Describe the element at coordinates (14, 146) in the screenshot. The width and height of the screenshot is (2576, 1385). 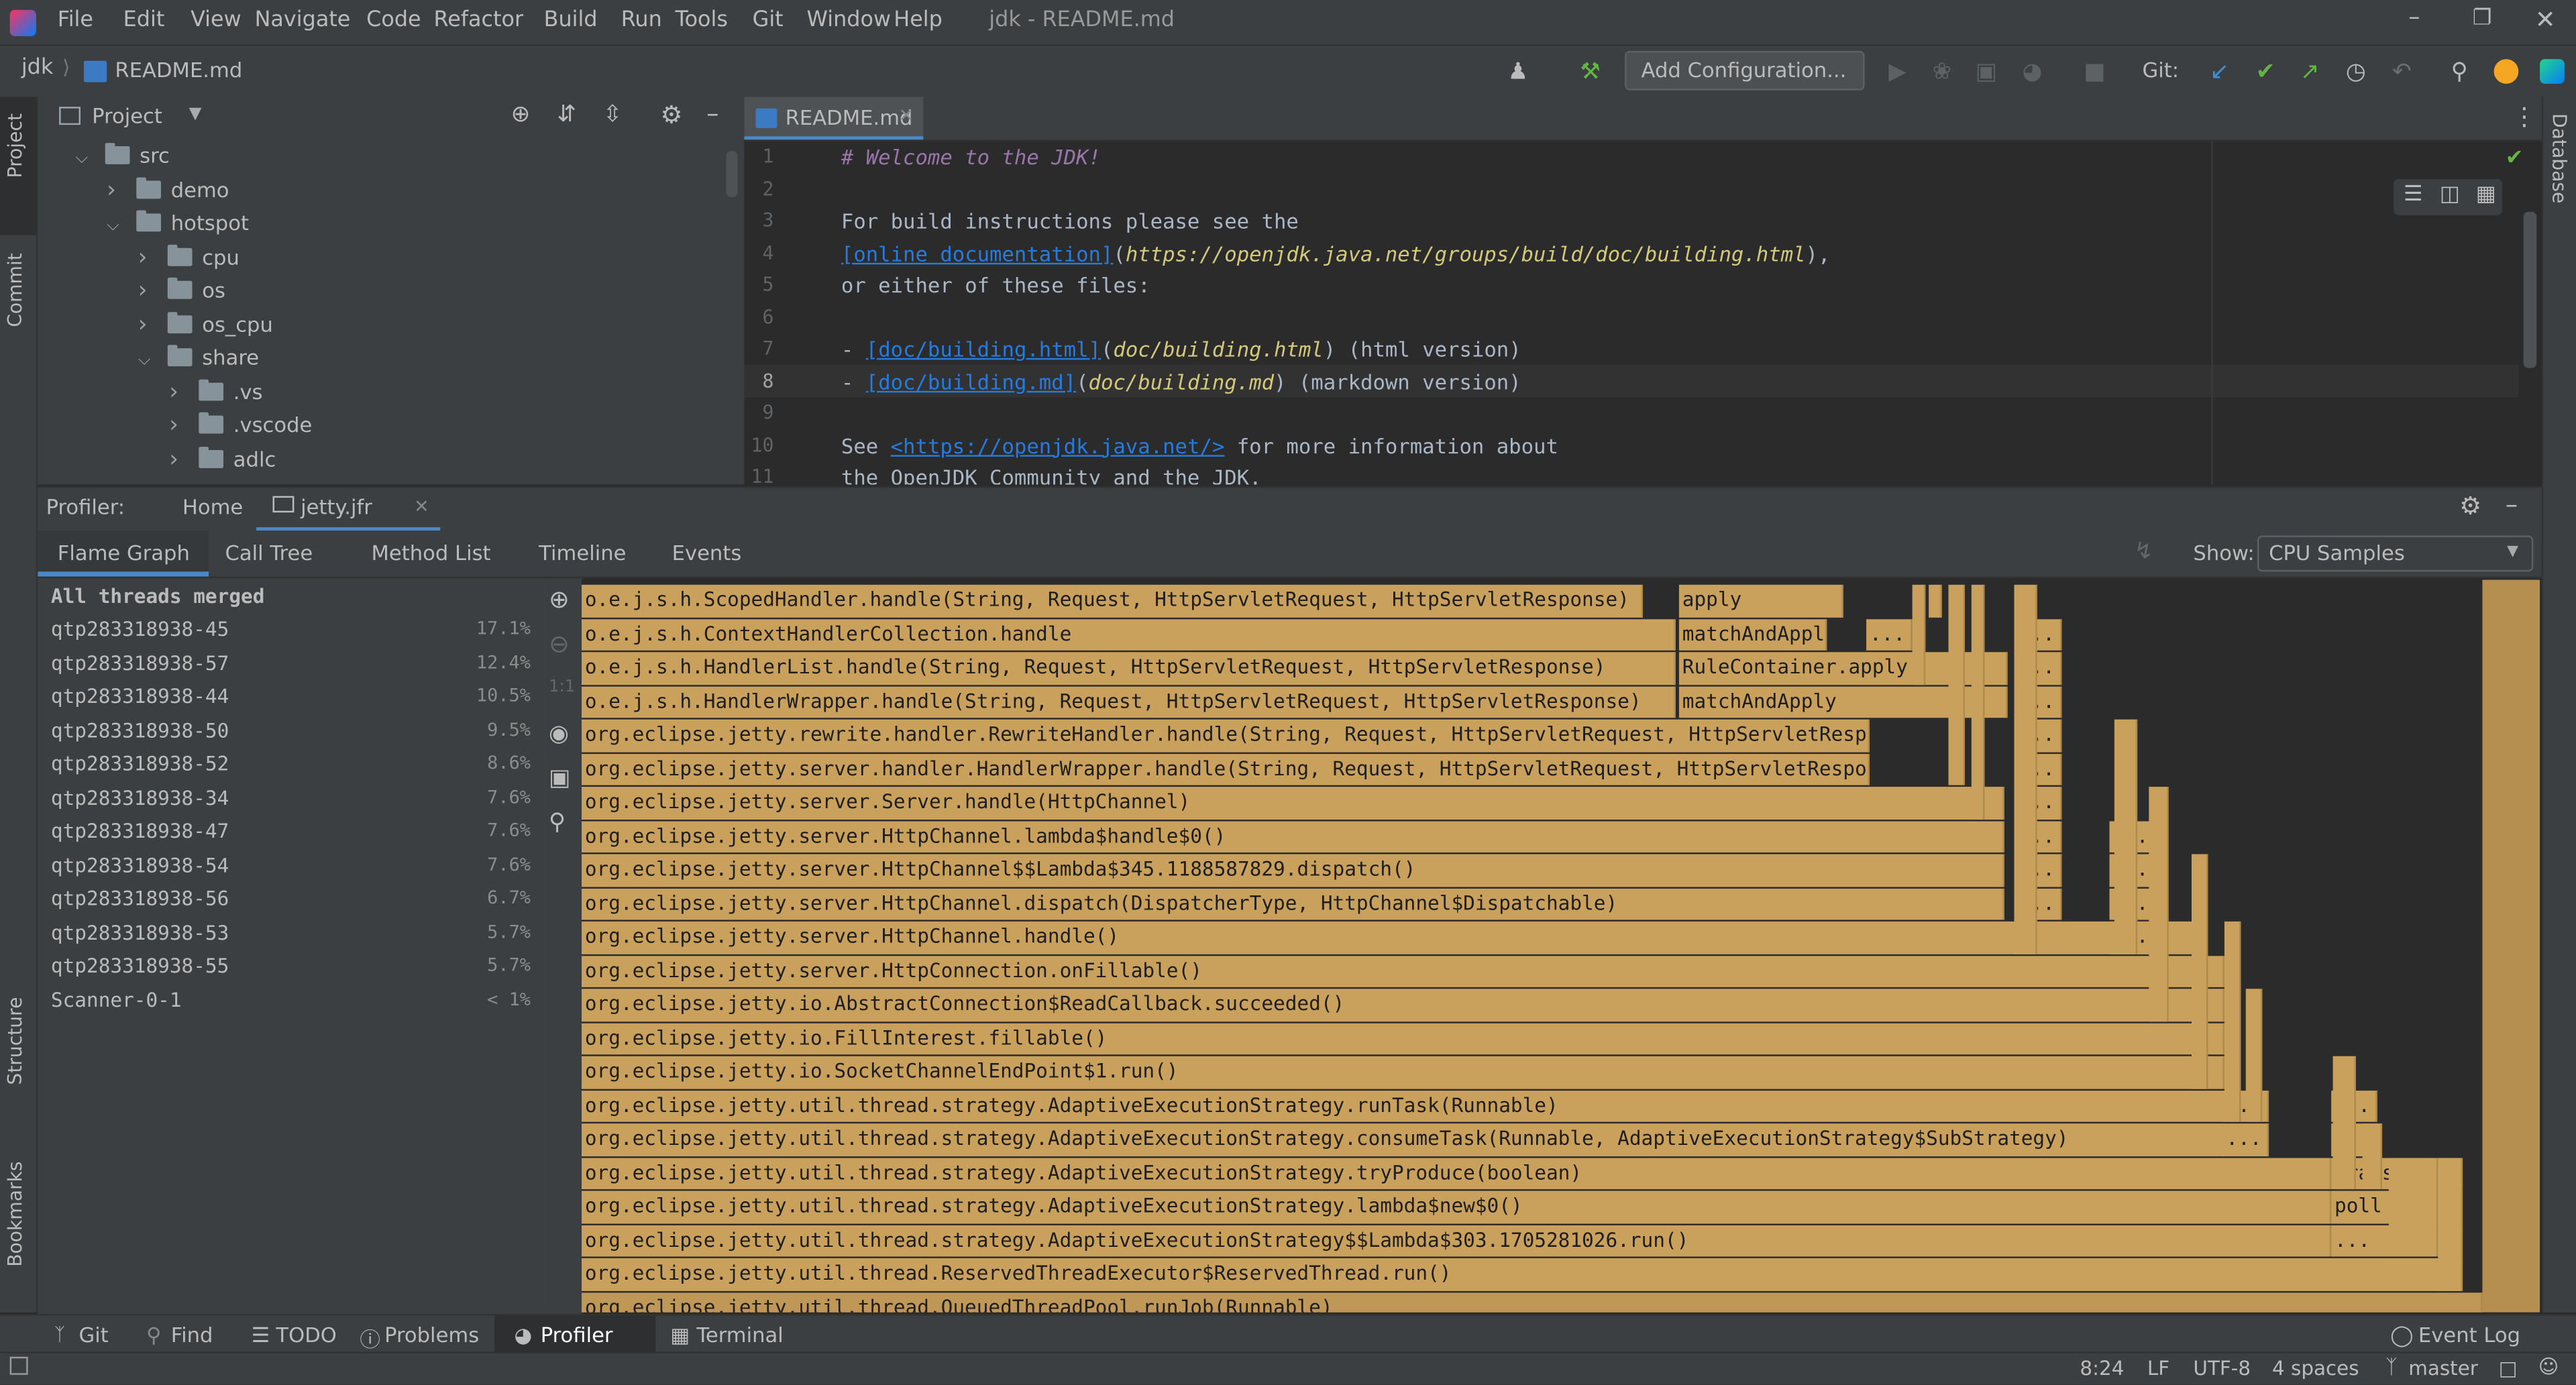
I see `tool-tab-project: Project` at that location.